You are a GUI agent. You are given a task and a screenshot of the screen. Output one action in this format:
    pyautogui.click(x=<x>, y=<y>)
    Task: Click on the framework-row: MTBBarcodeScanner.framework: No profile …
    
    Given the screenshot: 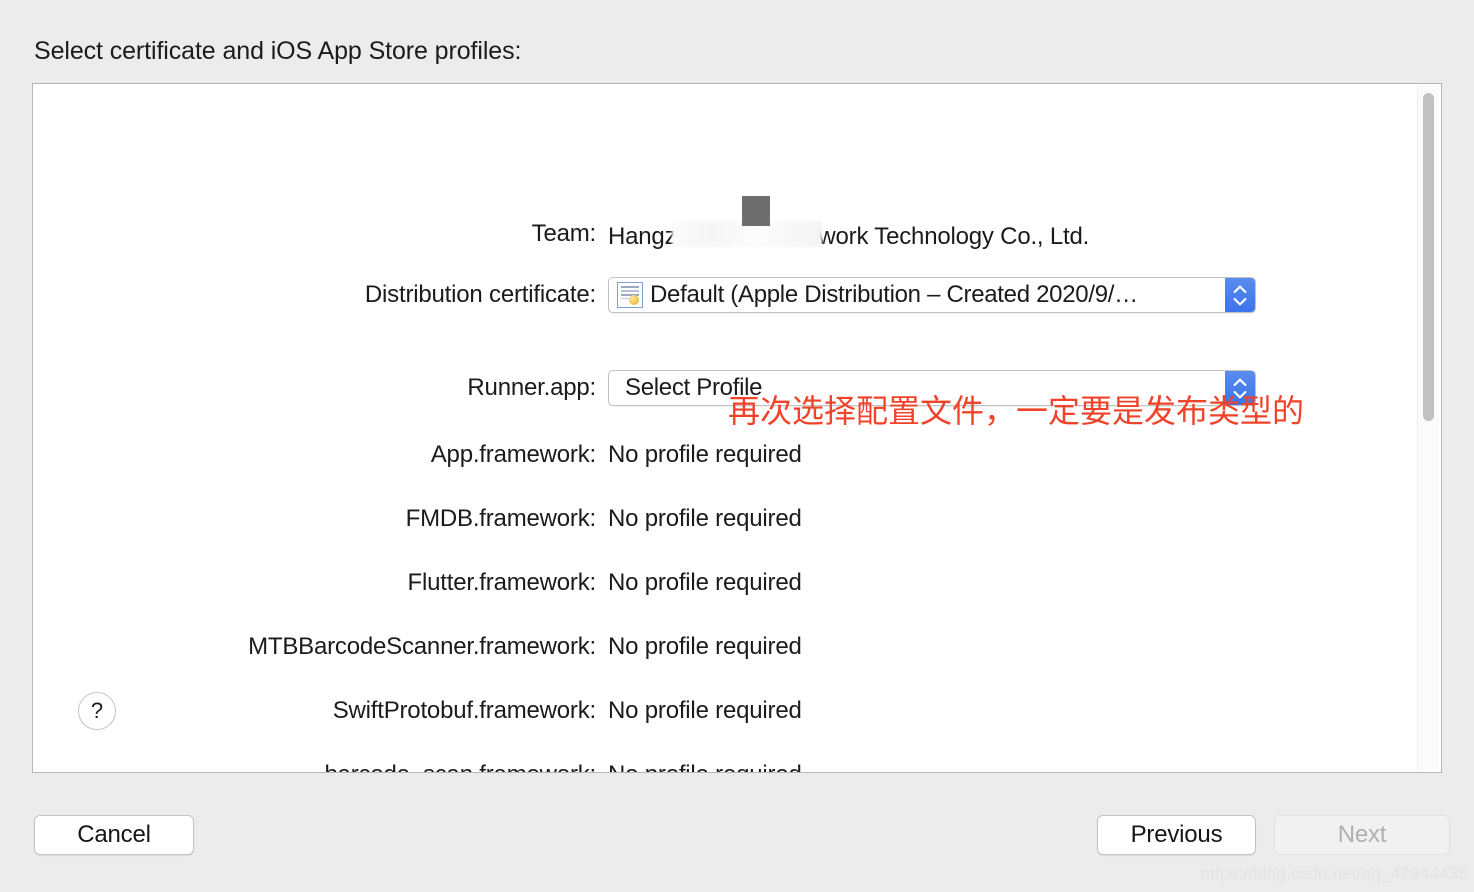 What is the action you would take?
    pyautogui.click(x=737, y=647)
    